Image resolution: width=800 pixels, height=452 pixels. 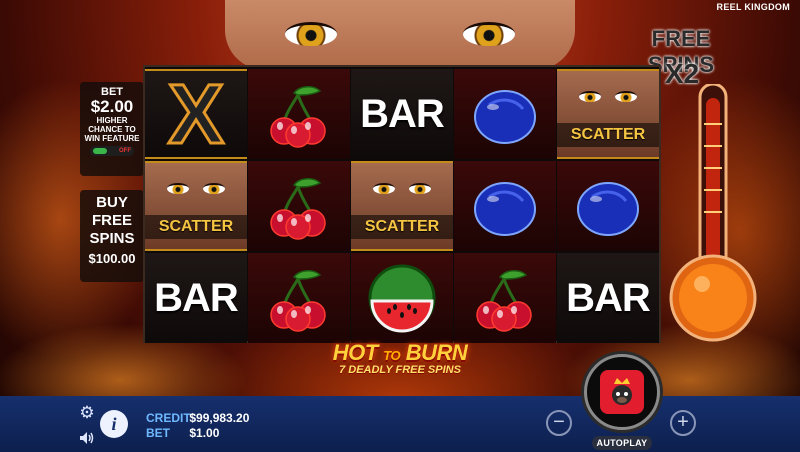 I want to click on buy-price: $100.00, so click(x=112, y=258).